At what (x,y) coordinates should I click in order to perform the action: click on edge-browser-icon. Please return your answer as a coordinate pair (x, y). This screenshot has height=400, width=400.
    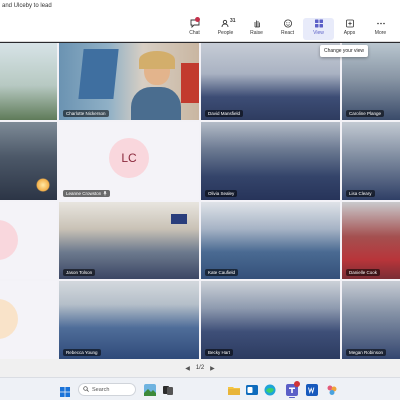
    Looking at the image, I should click on (270, 389).